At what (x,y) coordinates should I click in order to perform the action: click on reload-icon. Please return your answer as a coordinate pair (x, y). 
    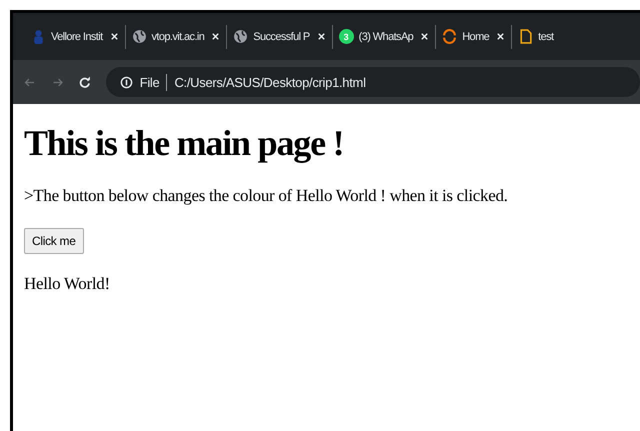
    Looking at the image, I should click on (85, 82).